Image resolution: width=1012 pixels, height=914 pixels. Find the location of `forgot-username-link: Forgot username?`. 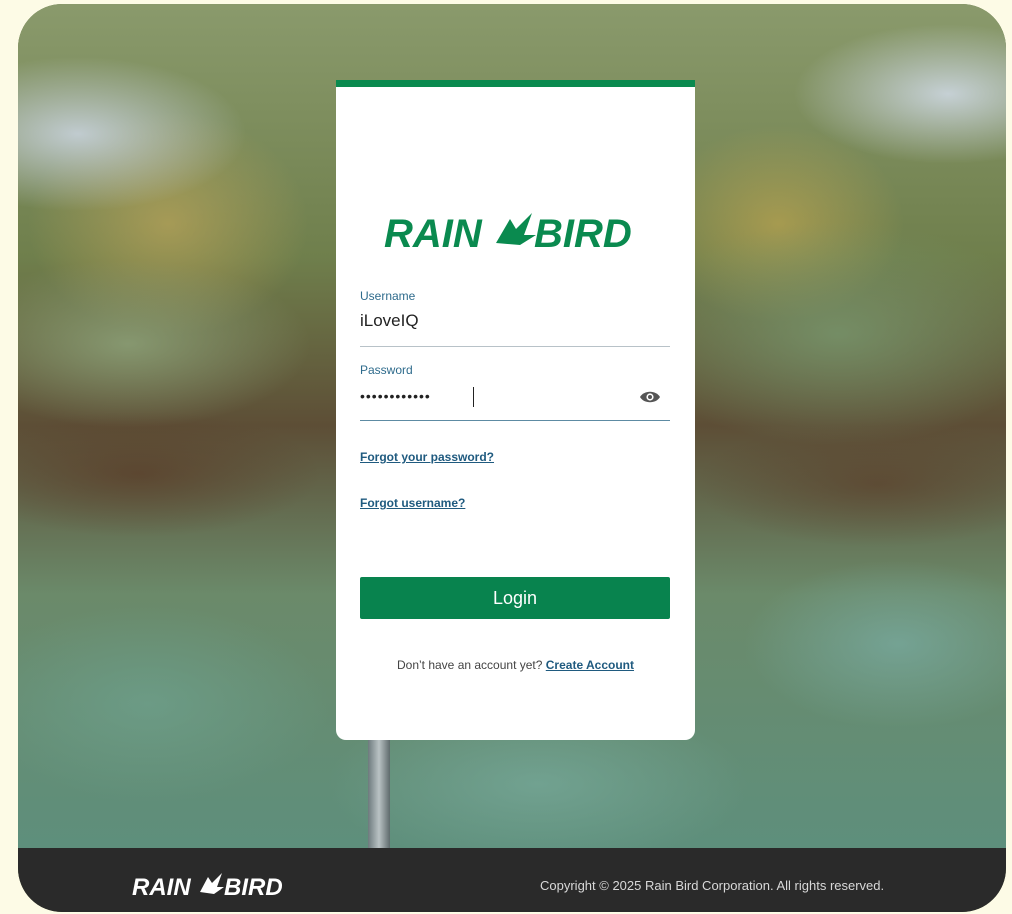

forgot-username-link: Forgot username? is located at coordinates (412, 503).